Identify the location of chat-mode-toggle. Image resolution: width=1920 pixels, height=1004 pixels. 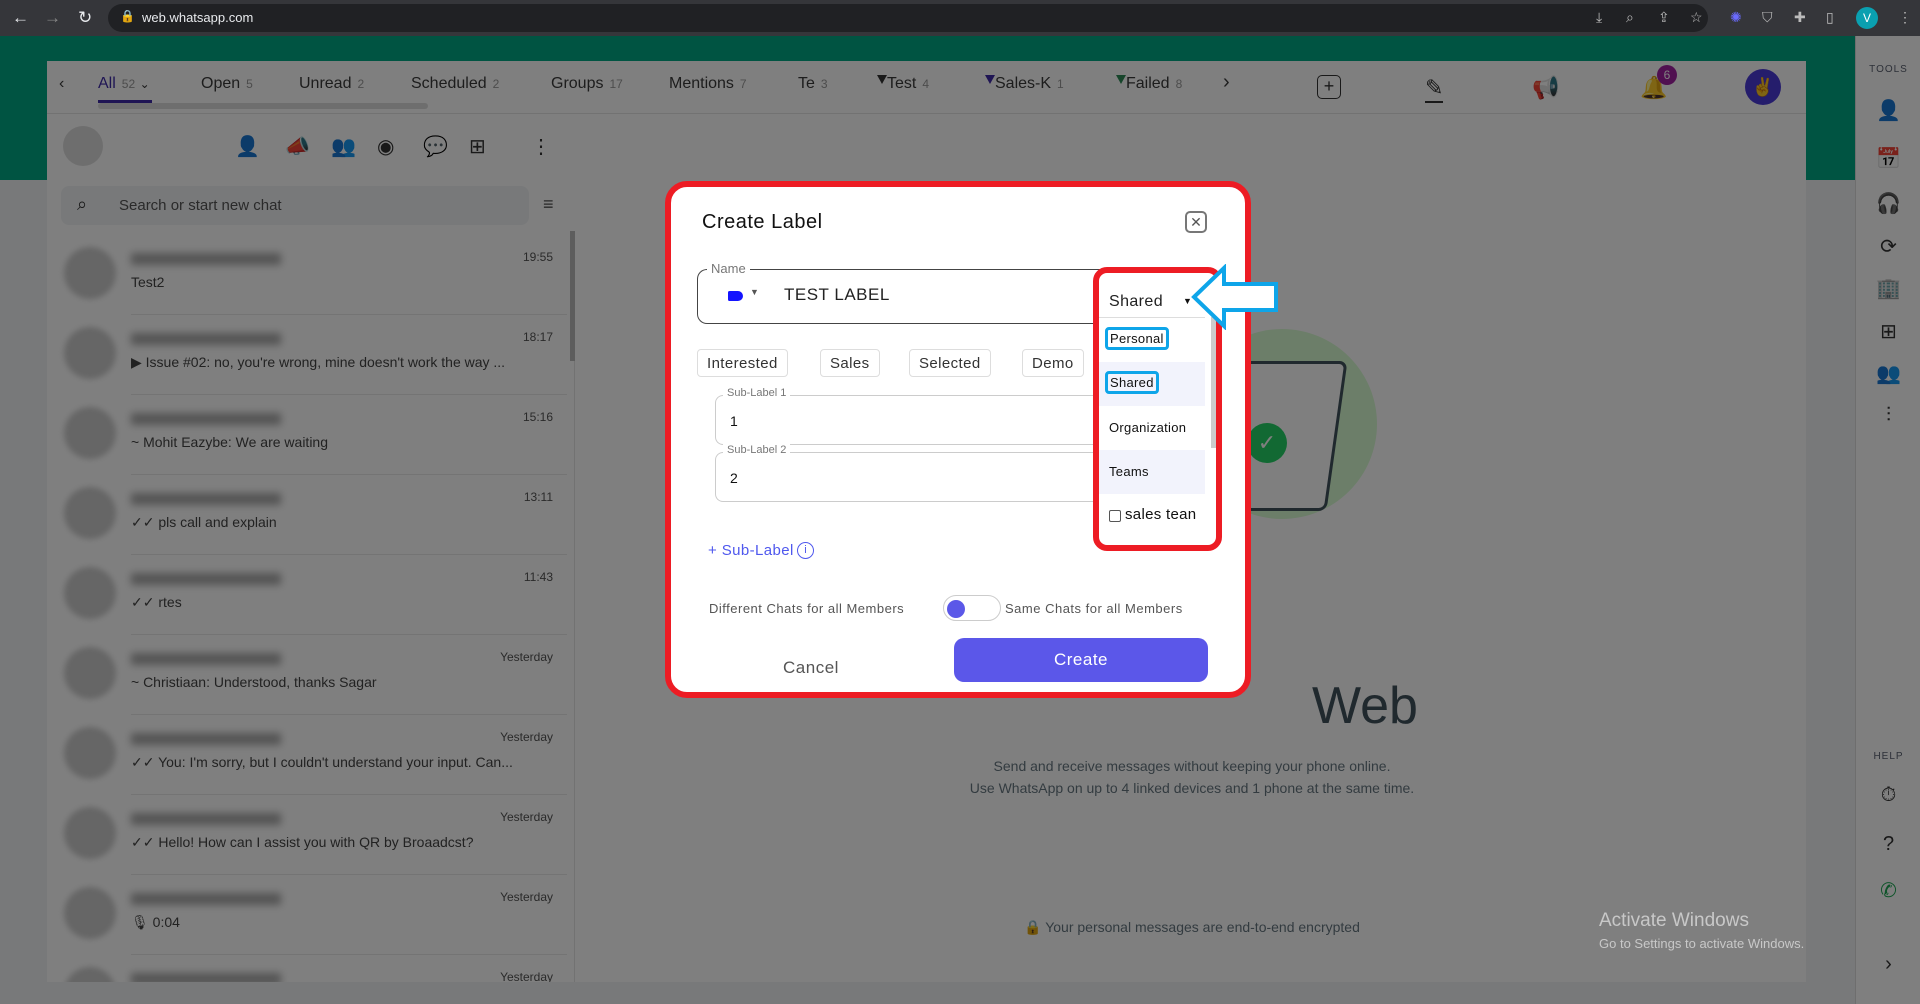
(972, 608).